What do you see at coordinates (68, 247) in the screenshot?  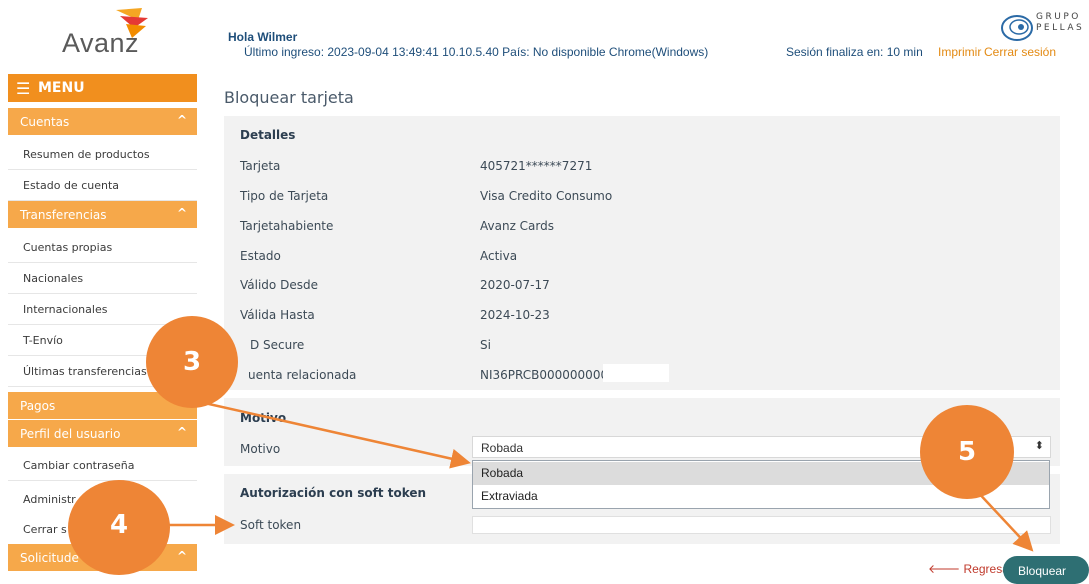 I see `sidebar-item-label: Cuentas propias` at bounding box center [68, 247].